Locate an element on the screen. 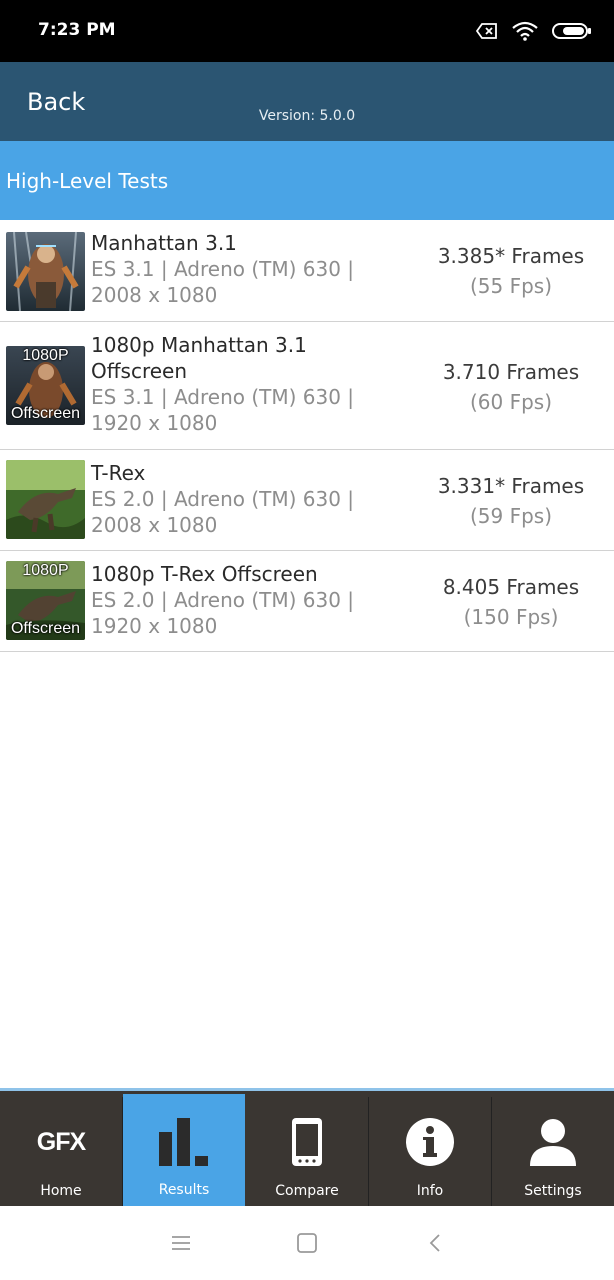 This screenshot has height=1280, width=614. version-label: Version: 5.0.0 is located at coordinates (307, 116).